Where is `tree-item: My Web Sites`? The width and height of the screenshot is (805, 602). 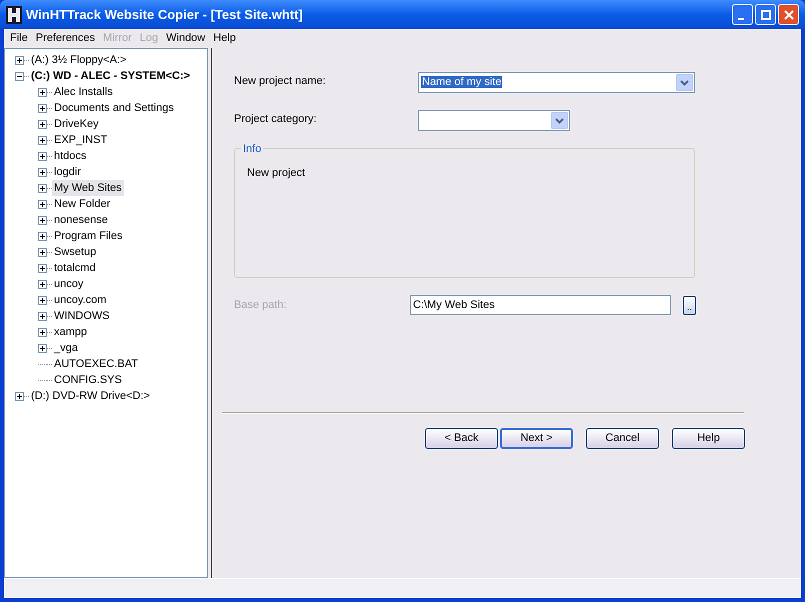
tree-item: My Web Sites is located at coordinates (88, 188).